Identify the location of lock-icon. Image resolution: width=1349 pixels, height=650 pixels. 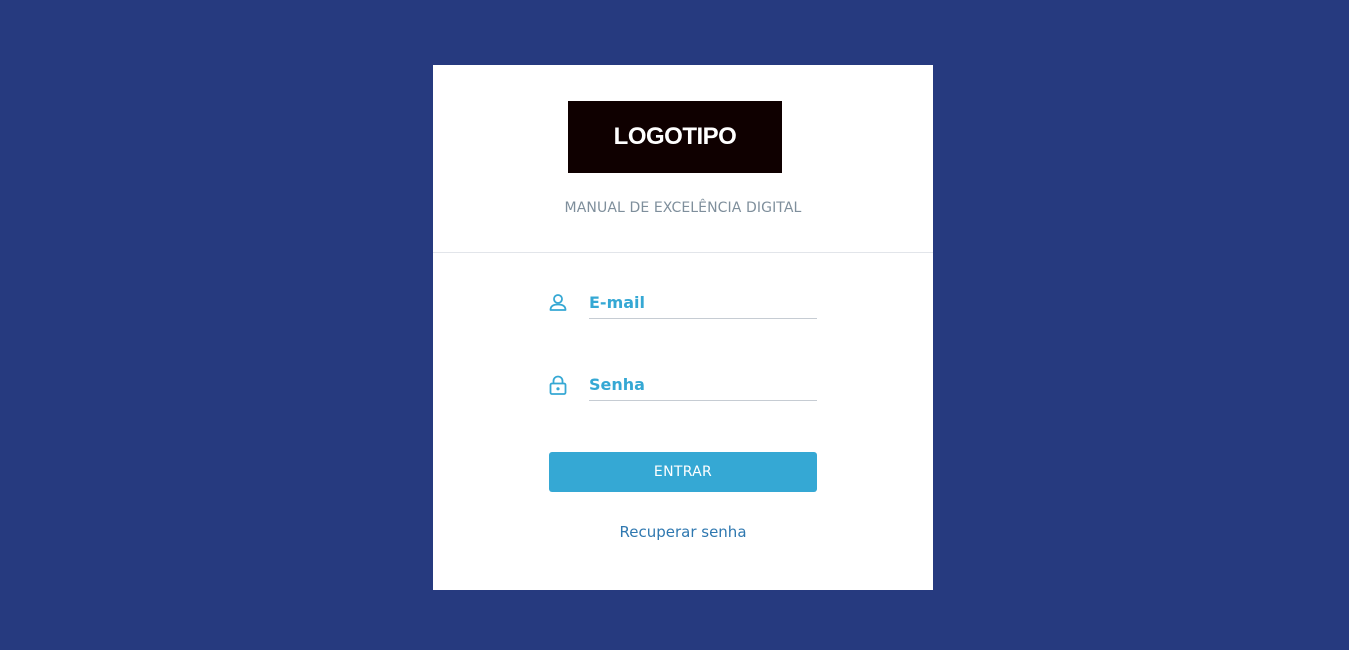
(558, 385).